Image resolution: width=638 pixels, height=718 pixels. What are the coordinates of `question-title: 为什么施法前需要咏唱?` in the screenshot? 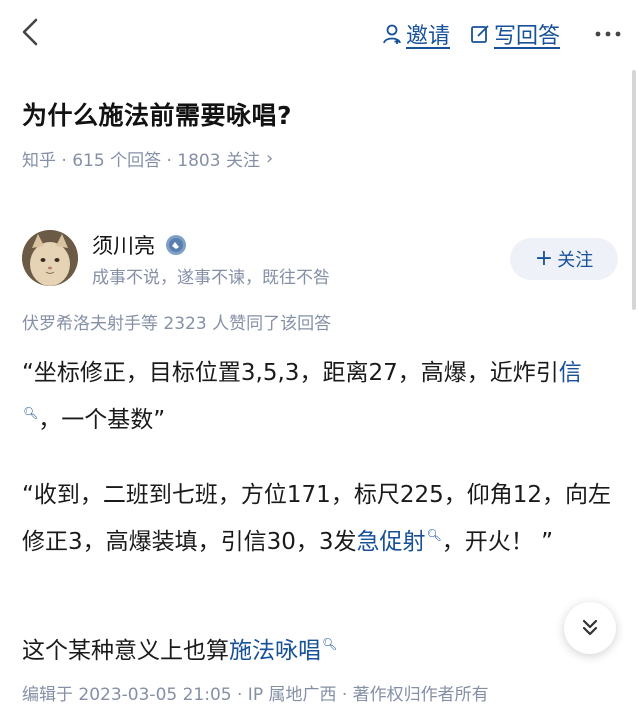 It's located at (157, 114).